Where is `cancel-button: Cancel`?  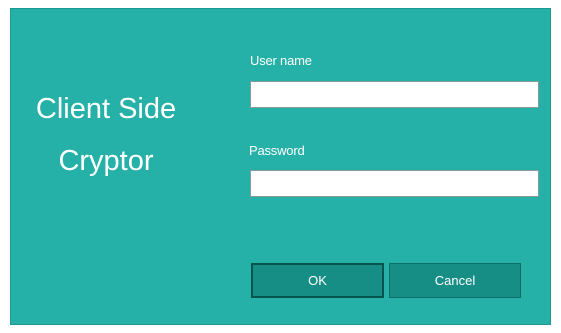 cancel-button: Cancel is located at coordinates (455, 280).